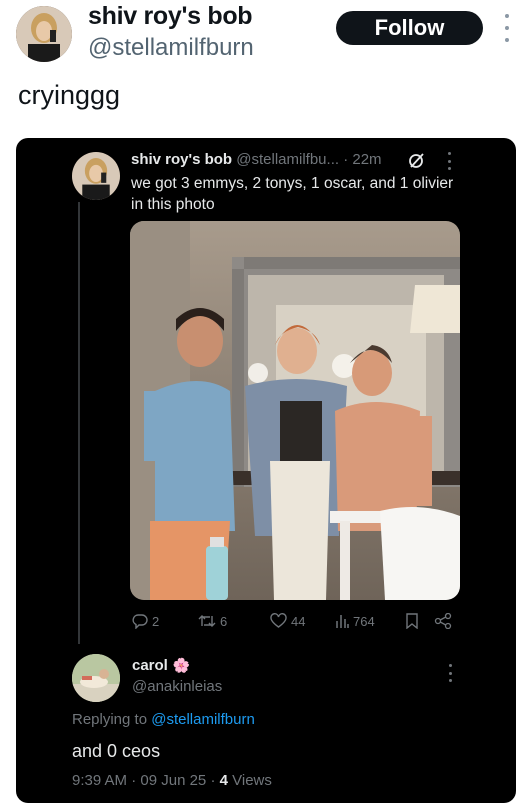 This screenshot has height=810, width=532. I want to click on reply-icon, so click(140, 621).